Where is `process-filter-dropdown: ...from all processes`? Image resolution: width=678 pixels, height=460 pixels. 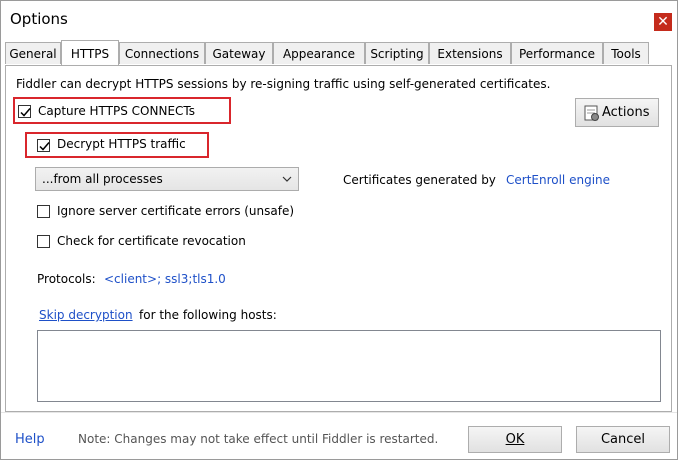 process-filter-dropdown: ...from all processes is located at coordinates (167, 179).